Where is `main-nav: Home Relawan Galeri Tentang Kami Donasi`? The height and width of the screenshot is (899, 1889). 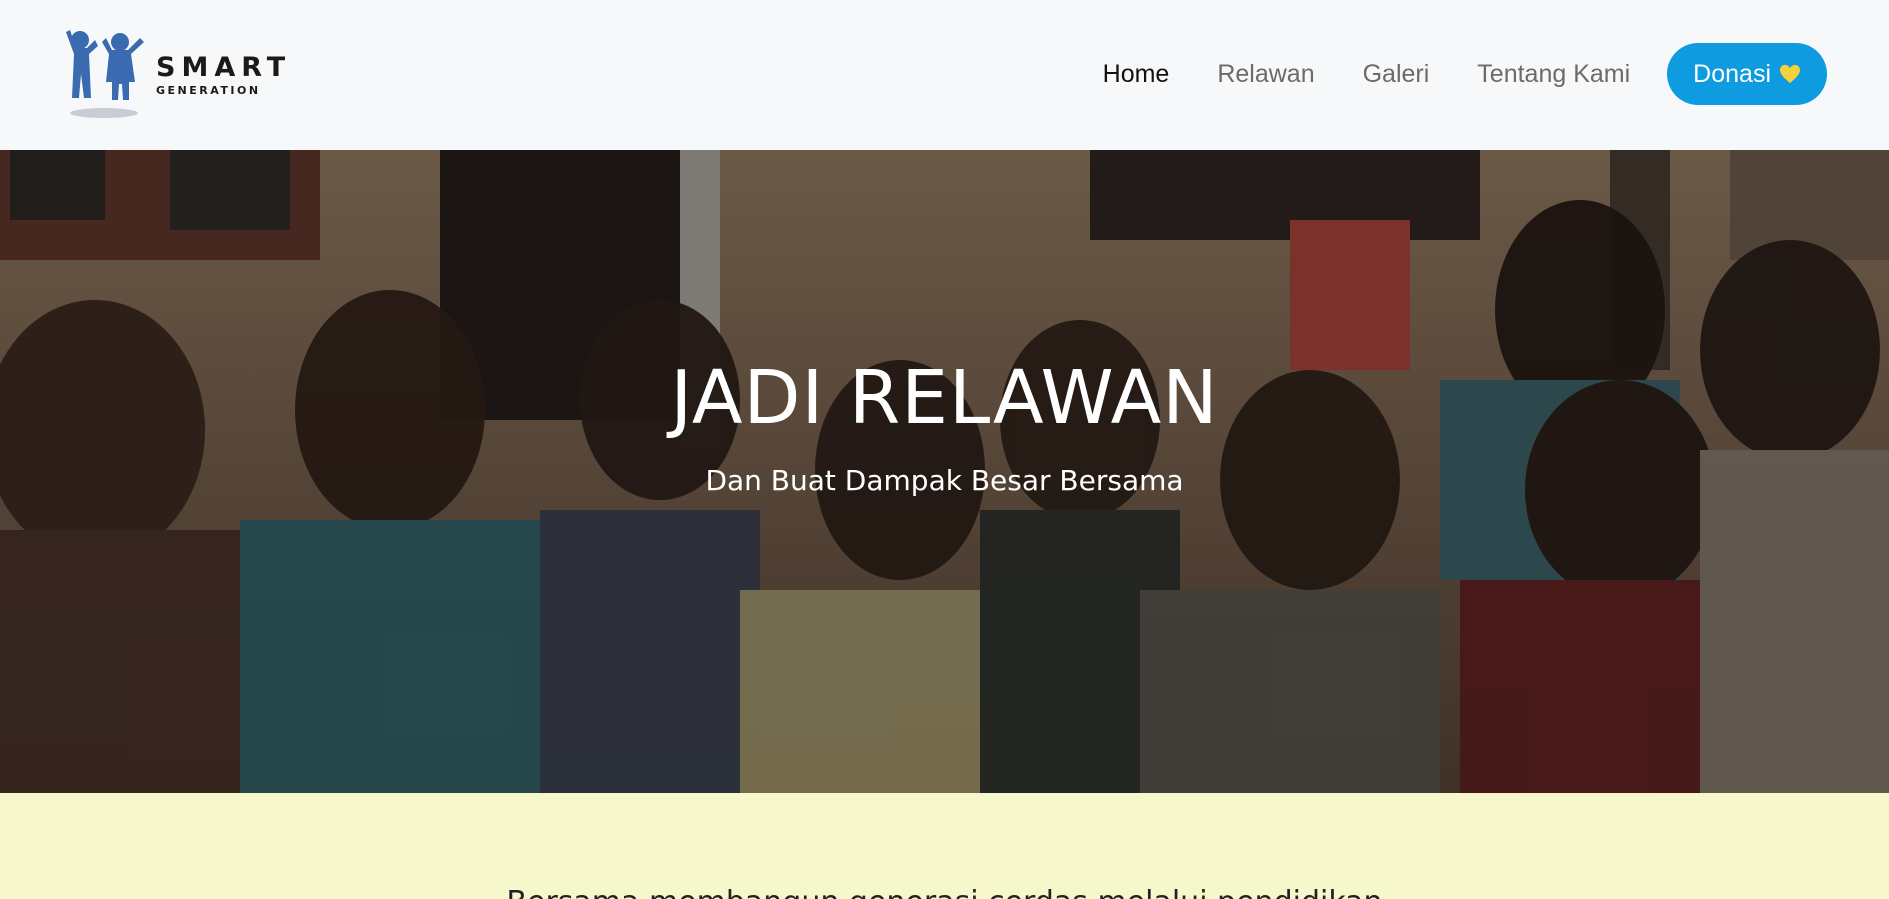
main-nav: Home Relawan Galeri Tentang Kami Donasi is located at coordinates (1441, 74).